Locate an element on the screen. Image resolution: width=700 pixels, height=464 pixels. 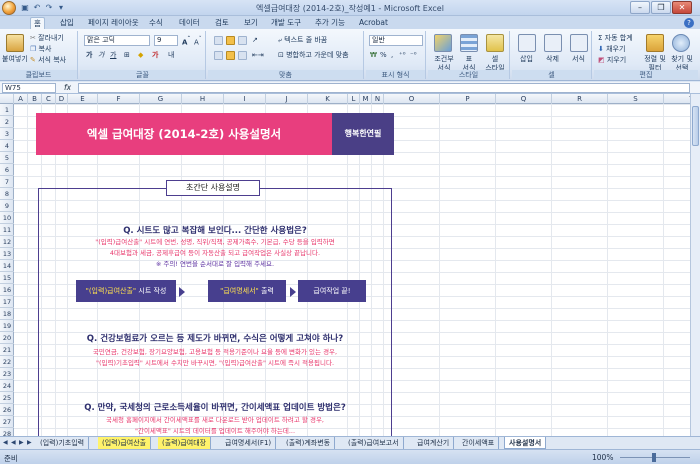
comma-icon: , is located at coordinates (392, 55).